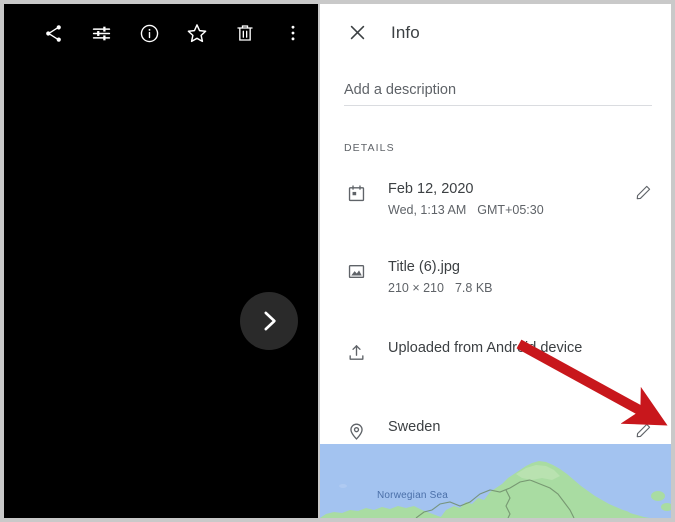 The image size is (675, 522). I want to click on file-name: Title (6).jpg, so click(424, 267).